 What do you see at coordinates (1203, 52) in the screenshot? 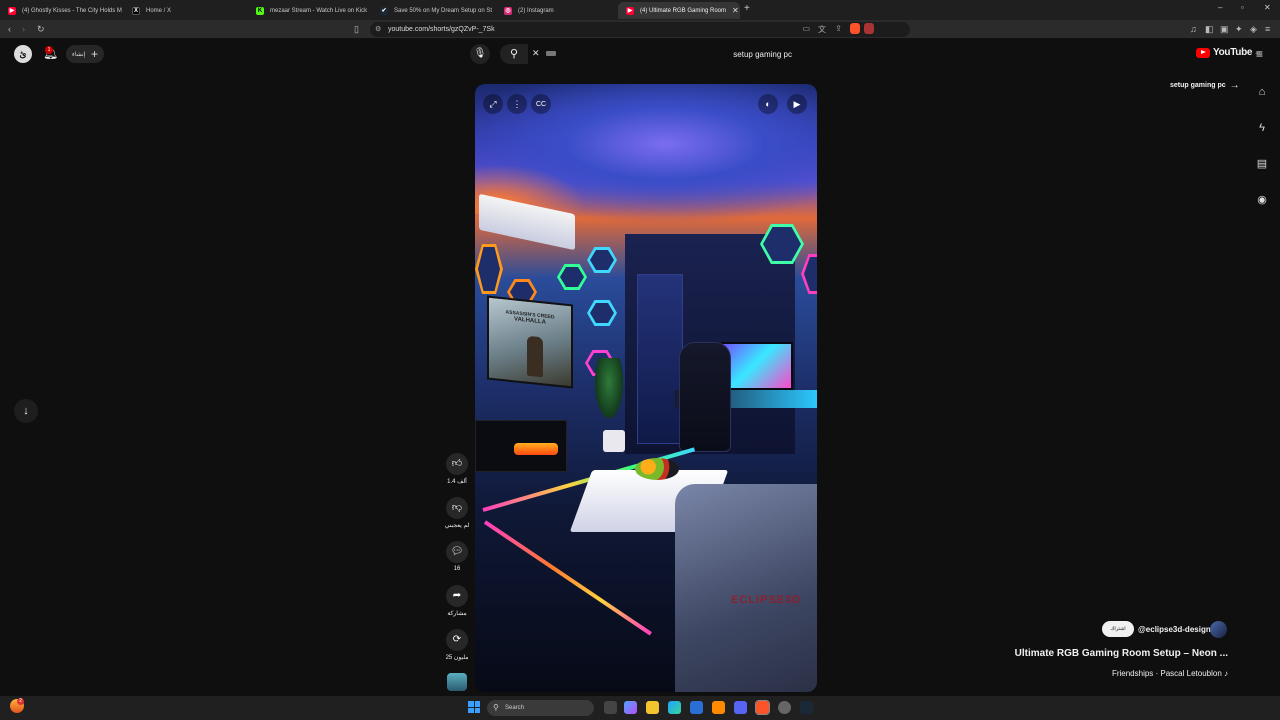
I see `youtube-play-icon` at bounding box center [1203, 52].